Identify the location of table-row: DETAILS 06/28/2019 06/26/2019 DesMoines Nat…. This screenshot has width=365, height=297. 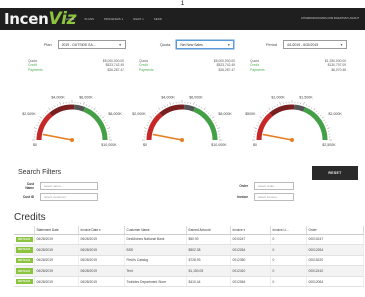
(189, 240).